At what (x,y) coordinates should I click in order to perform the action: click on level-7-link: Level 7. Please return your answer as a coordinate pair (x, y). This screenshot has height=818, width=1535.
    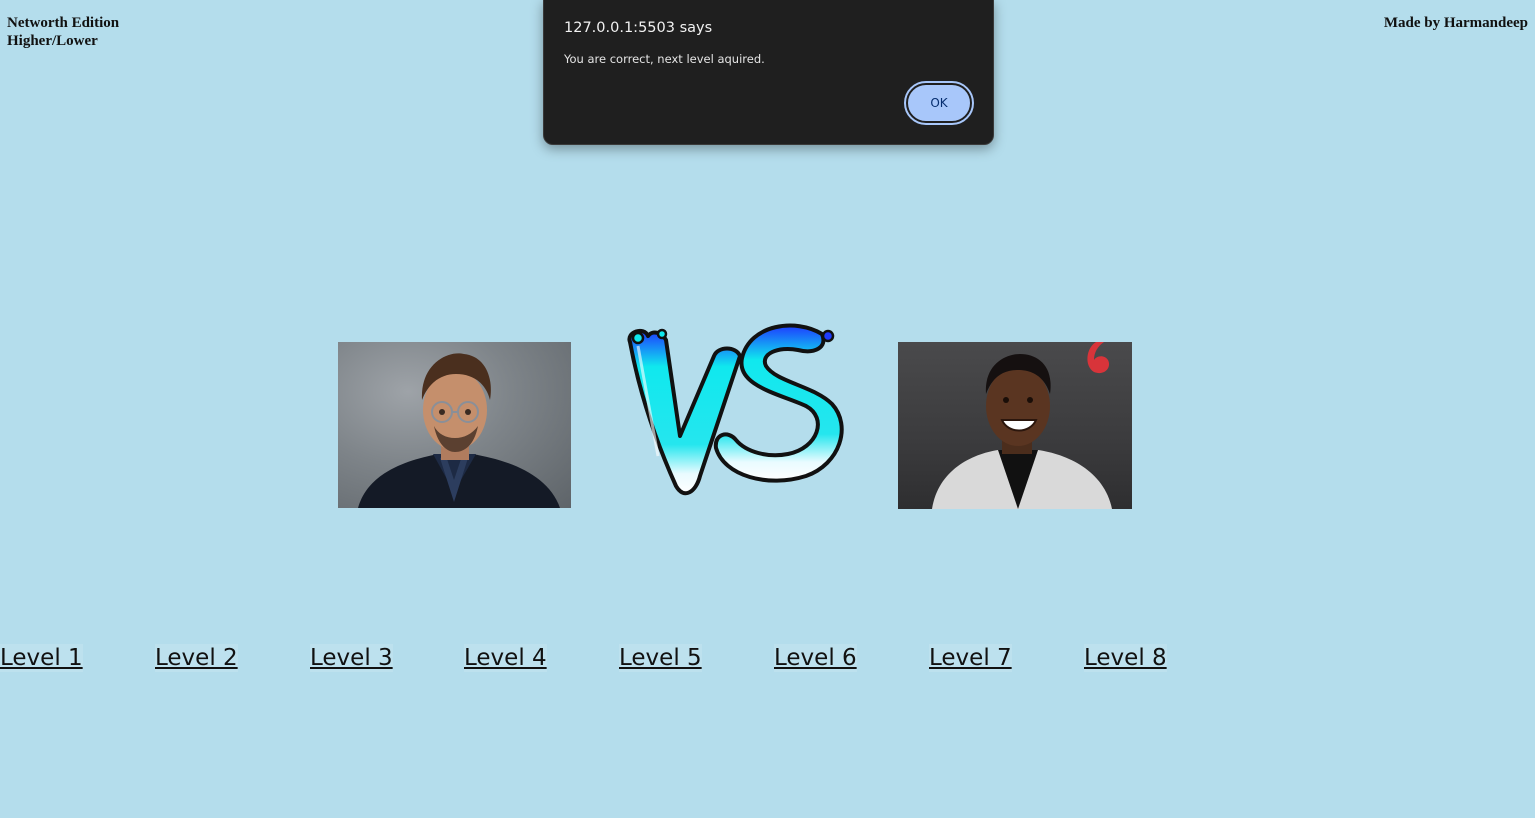
    Looking at the image, I should click on (970, 658).